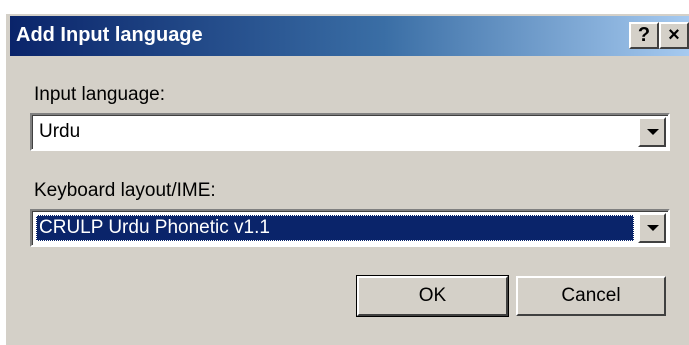 The image size is (689, 345). What do you see at coordinates (335, 228) in the screenshot?
I see `keyboard-layout-value: CRULP Urdu Phonetic v1.1` at bounding box center [335, 228].